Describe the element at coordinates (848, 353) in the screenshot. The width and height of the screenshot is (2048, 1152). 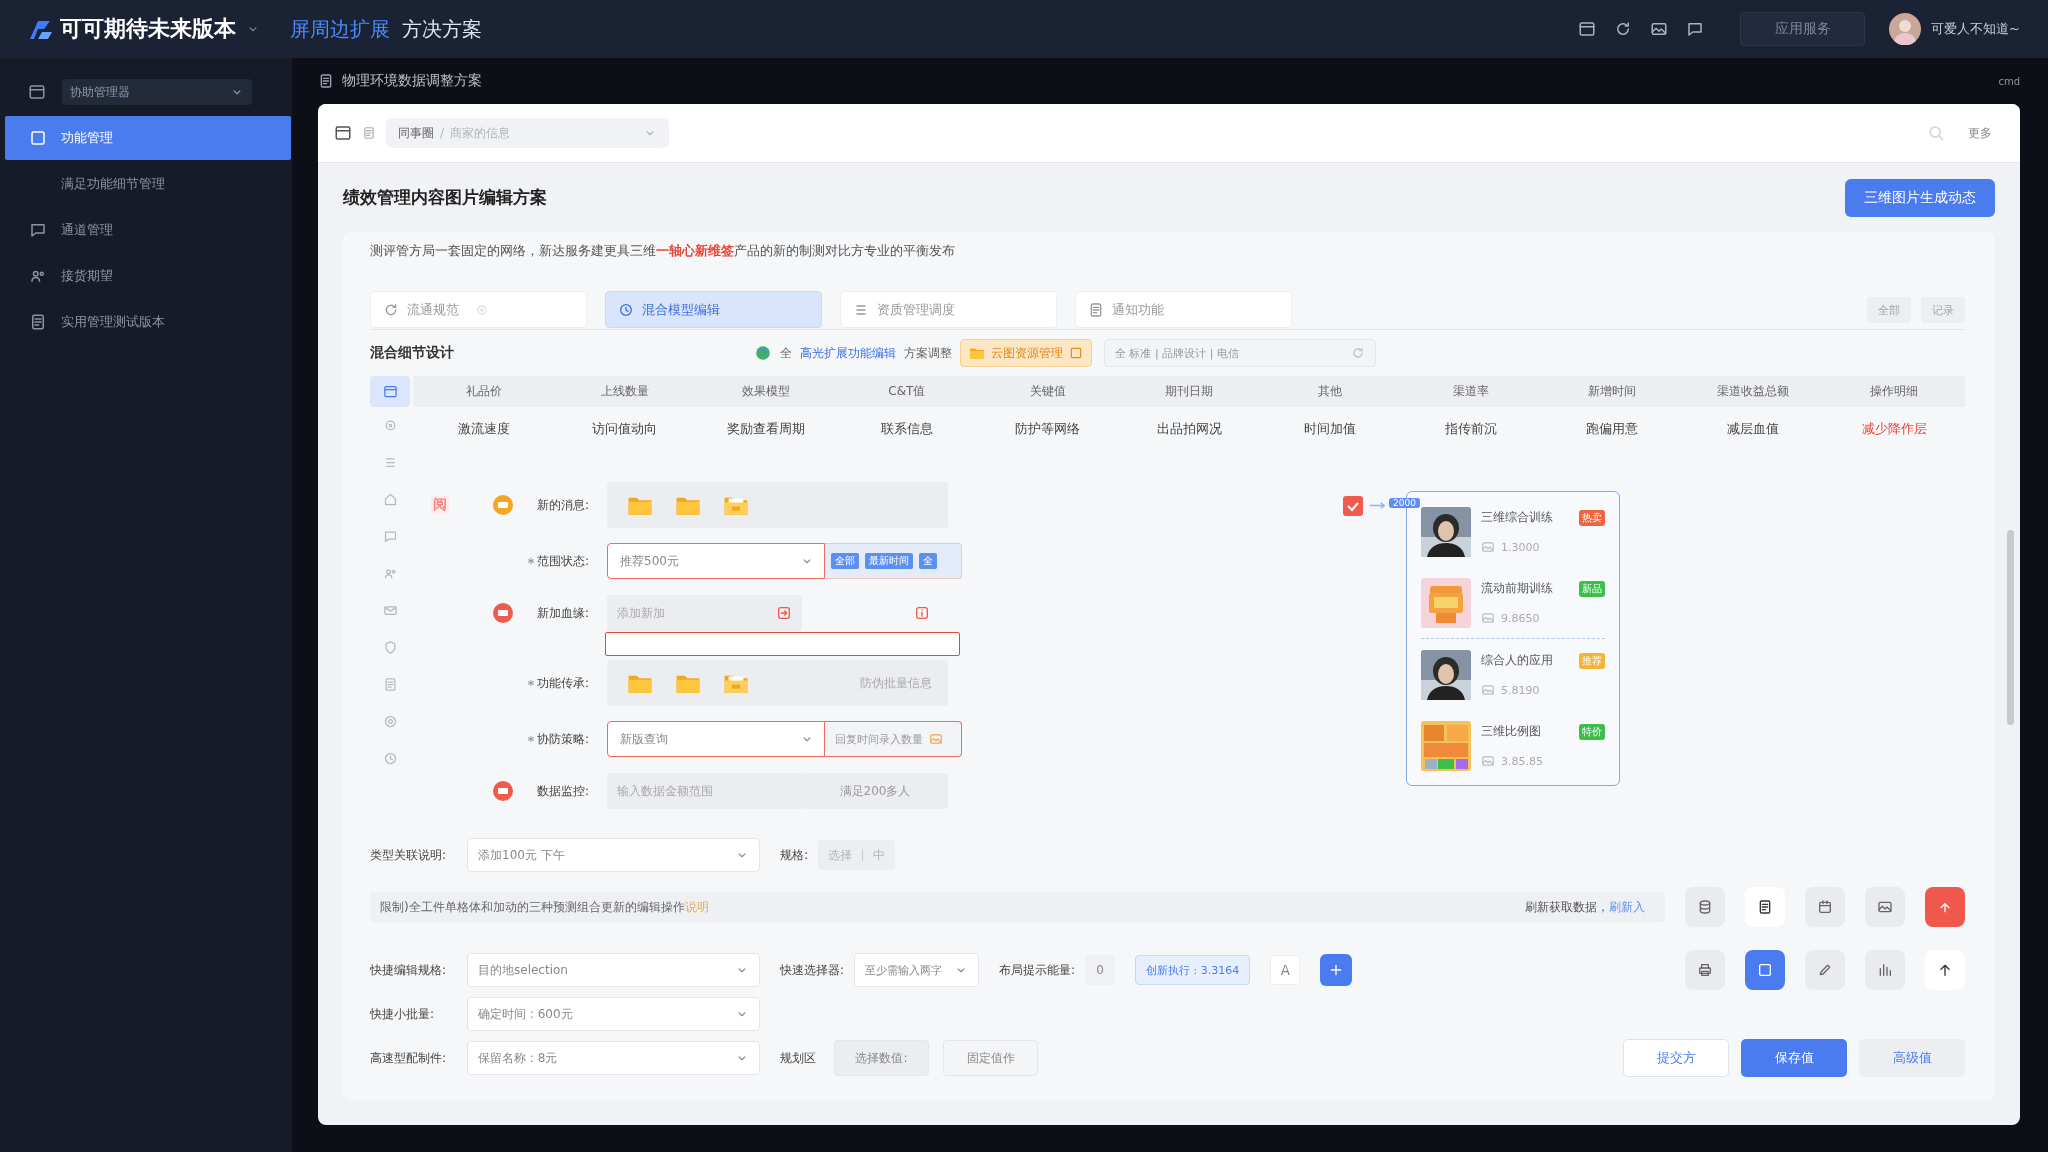
I see `link: 高光扩展功能编辑` at that location.